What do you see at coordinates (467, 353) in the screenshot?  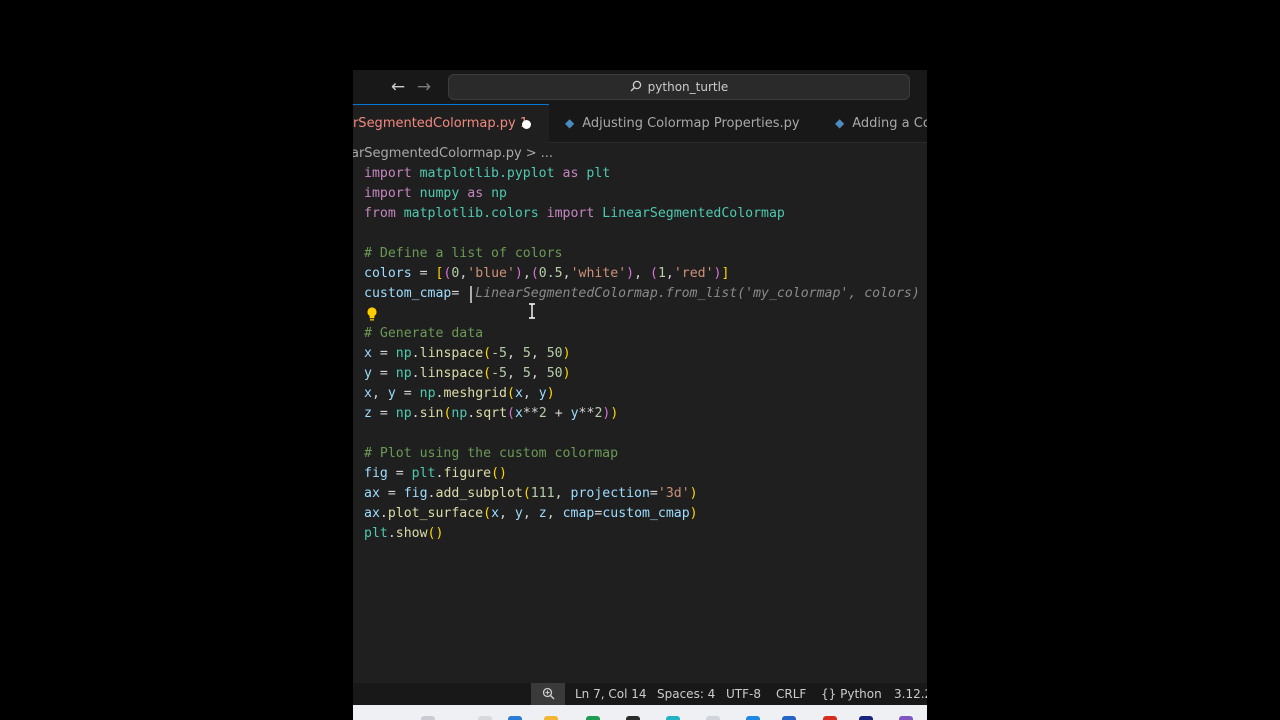 I see `code-line-10: x = np.linspace(-5, 5, 50)` at bounding box center [467, 353].